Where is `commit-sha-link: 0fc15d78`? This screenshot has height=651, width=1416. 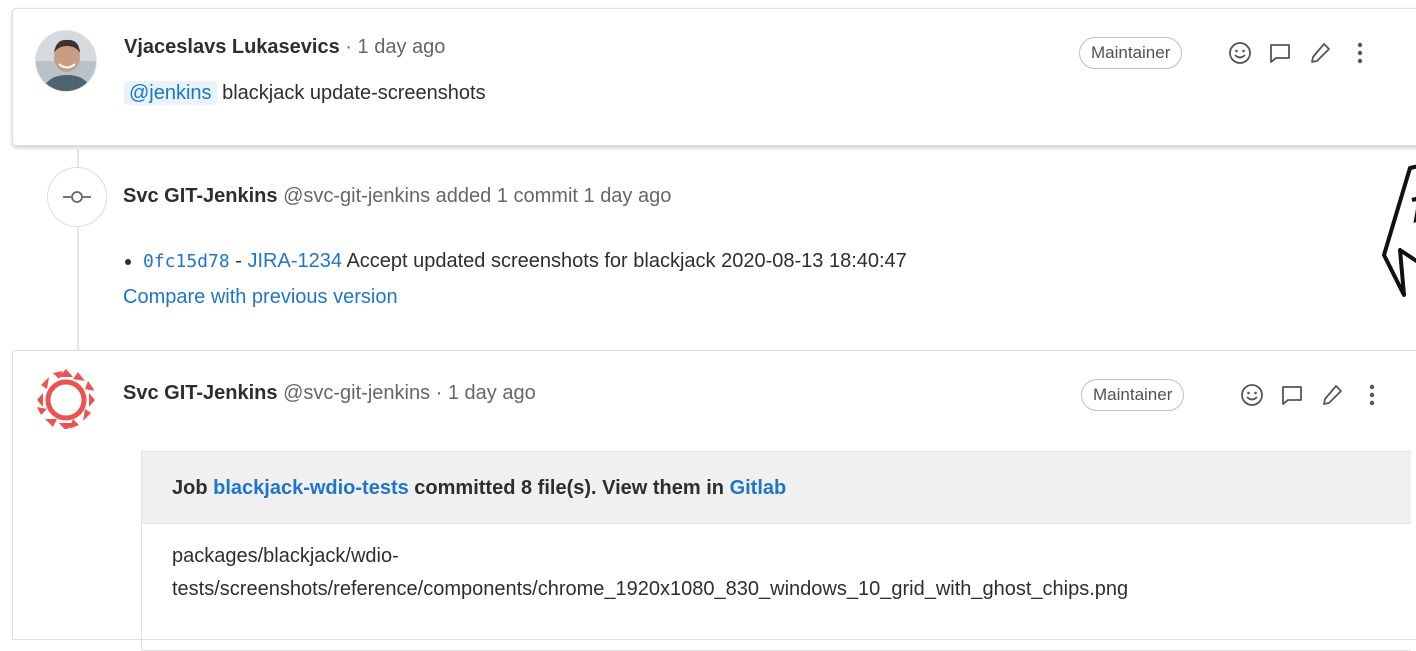
commit-sha-link: 0fc15d78 is located at coordinates (186, 261).